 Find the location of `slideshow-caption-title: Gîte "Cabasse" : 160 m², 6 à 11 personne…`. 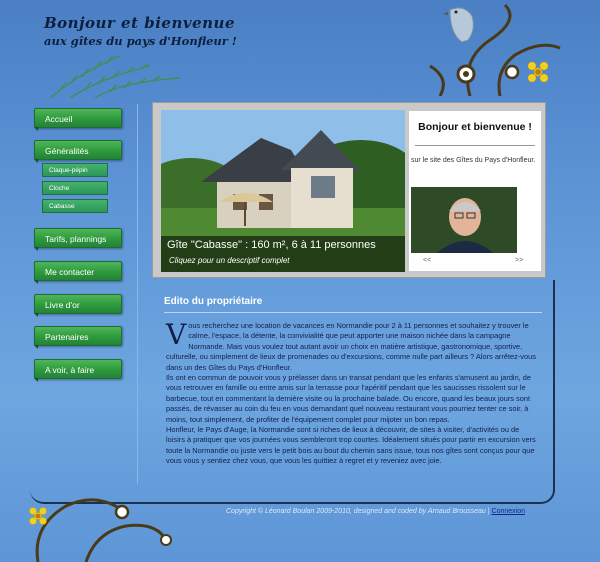

slideshow-caption-title: Gîte "Cabasse" : 160 m², 6 à 11 personne… is located at coordinates (271, 245).